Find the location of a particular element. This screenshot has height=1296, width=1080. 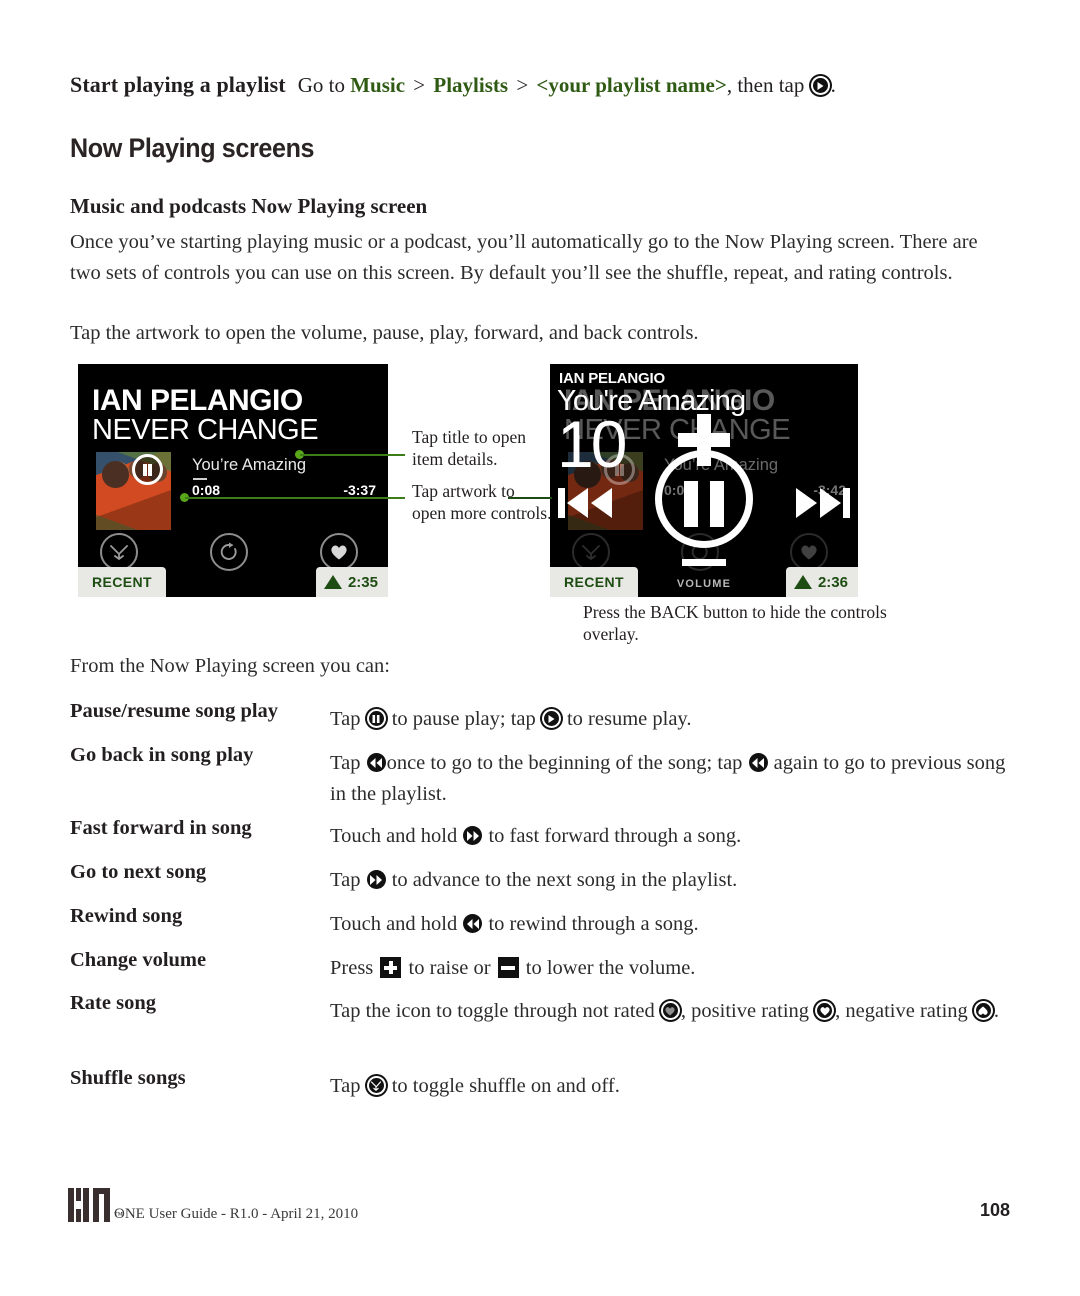

definition-term: Go to next song is located at coordinates (138, 872).